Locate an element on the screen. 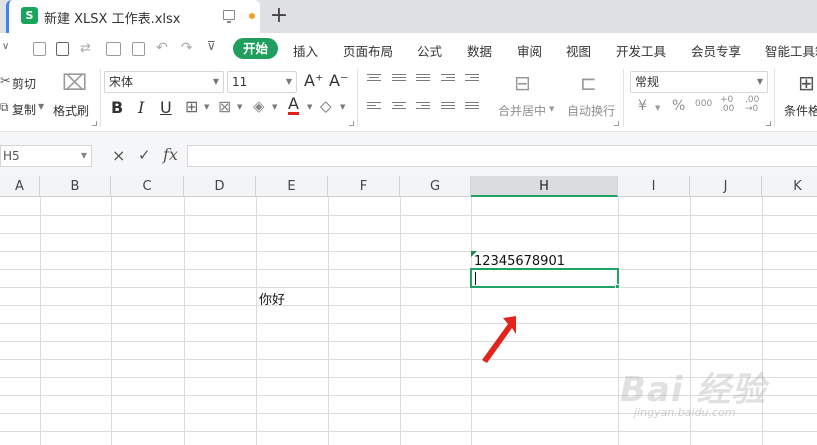 This screenshot has width=817, height=445. column-header-d: D is located at coordinates (220, 186).